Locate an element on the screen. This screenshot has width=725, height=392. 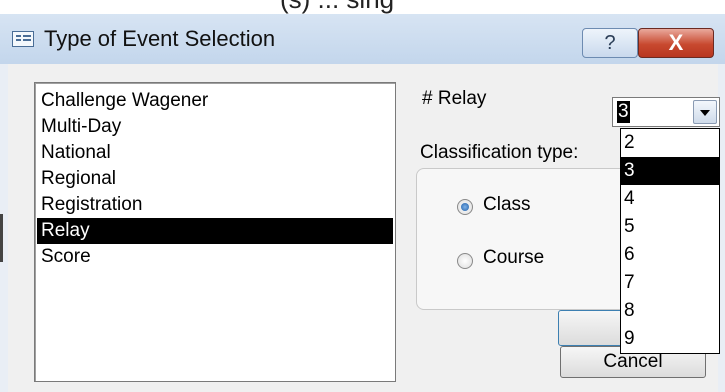
list-item: National is located at coordinates (215, 153).